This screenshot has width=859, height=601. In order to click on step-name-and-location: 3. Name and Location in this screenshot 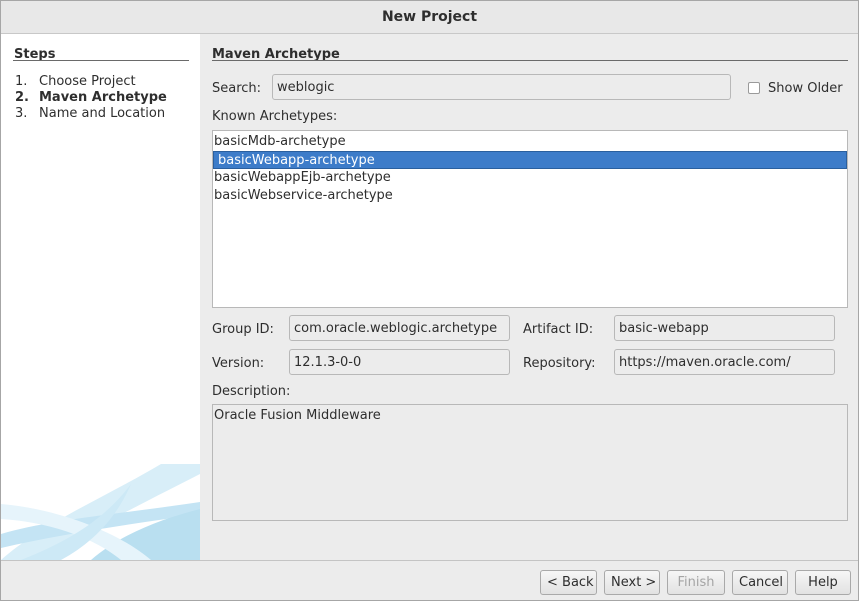, I will do `click(90, 113)`.